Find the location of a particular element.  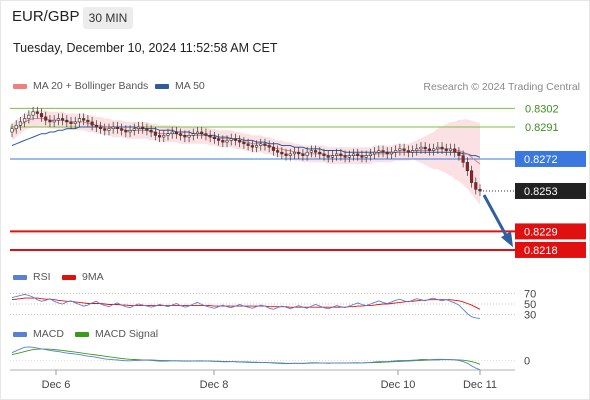

x-tick-label-3: Dec 11 is located at coordinates (480, 385).